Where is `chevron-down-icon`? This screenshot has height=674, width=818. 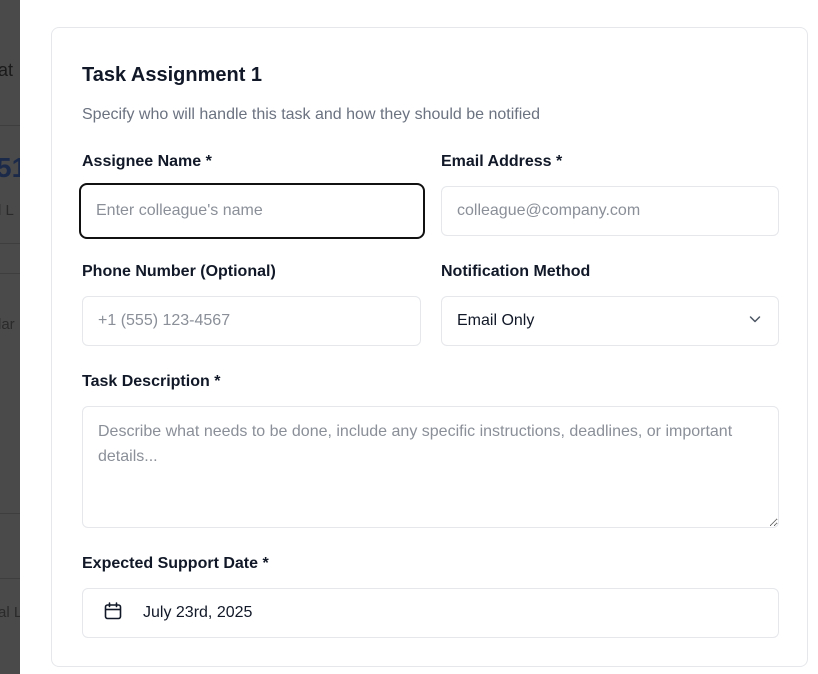
chevron-down-icon is located at coordinates (755, 321).